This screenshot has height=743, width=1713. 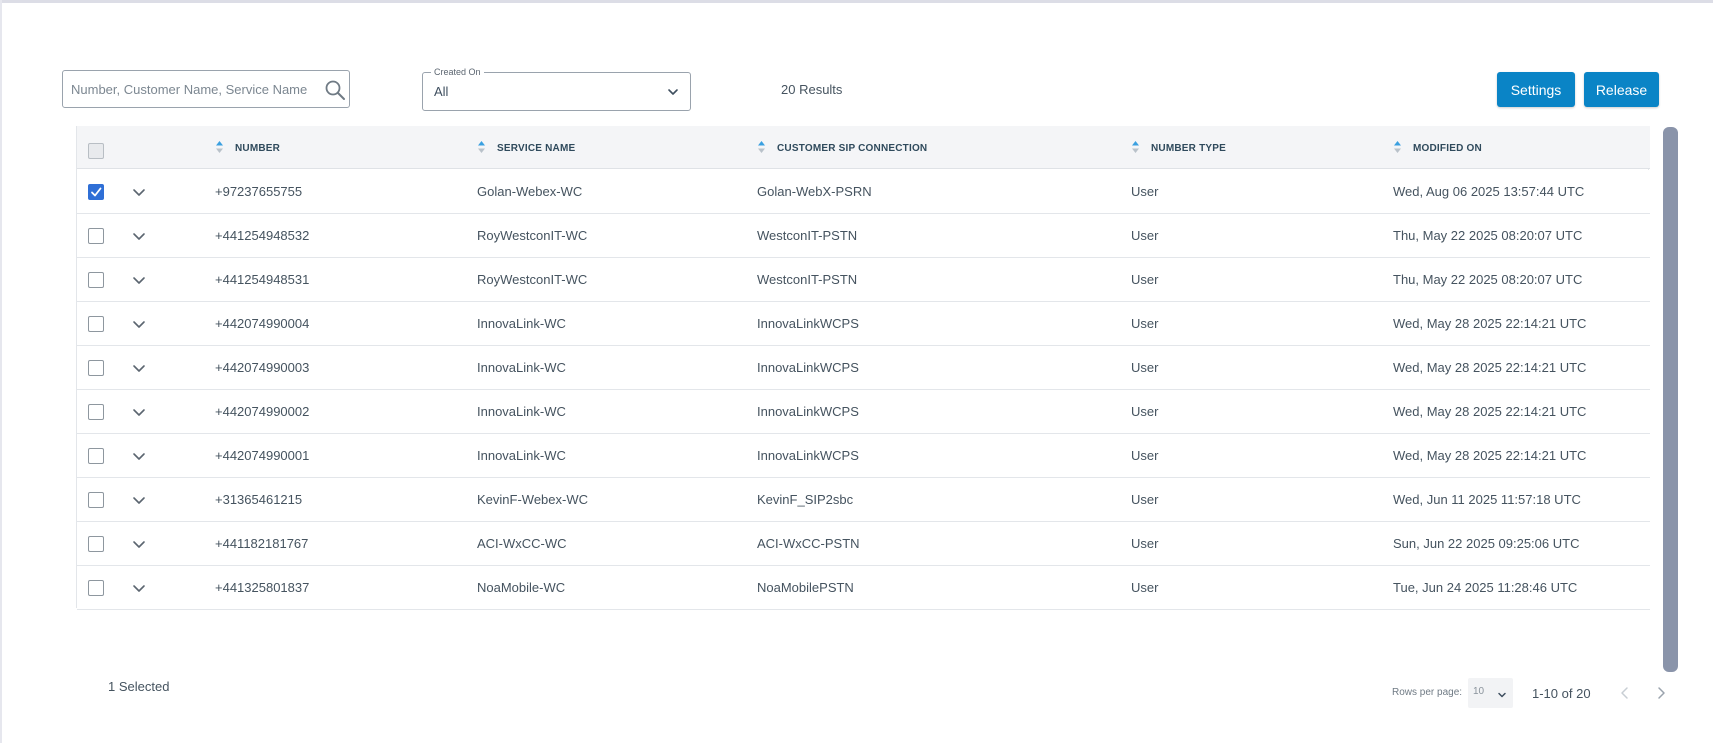 I want to click on select-all-checkbox, so click(x=96, y=151).